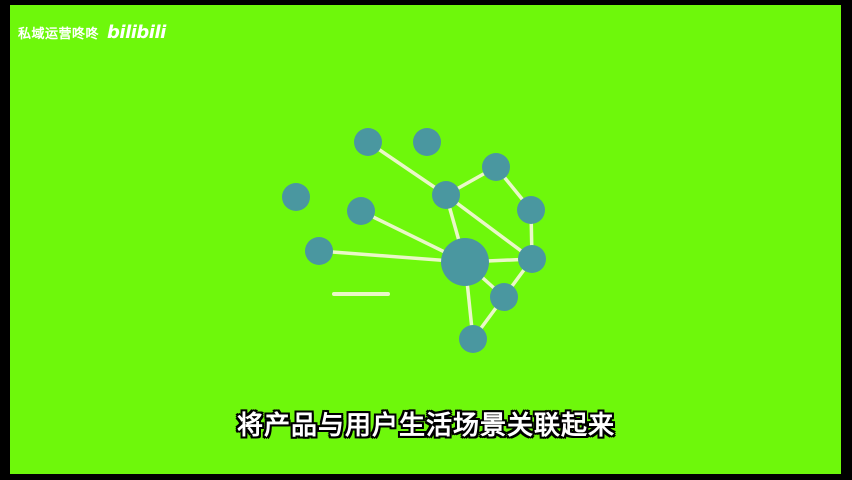 The image size is (852, 480). I want to click on network-hub-node, so click(465, 262).